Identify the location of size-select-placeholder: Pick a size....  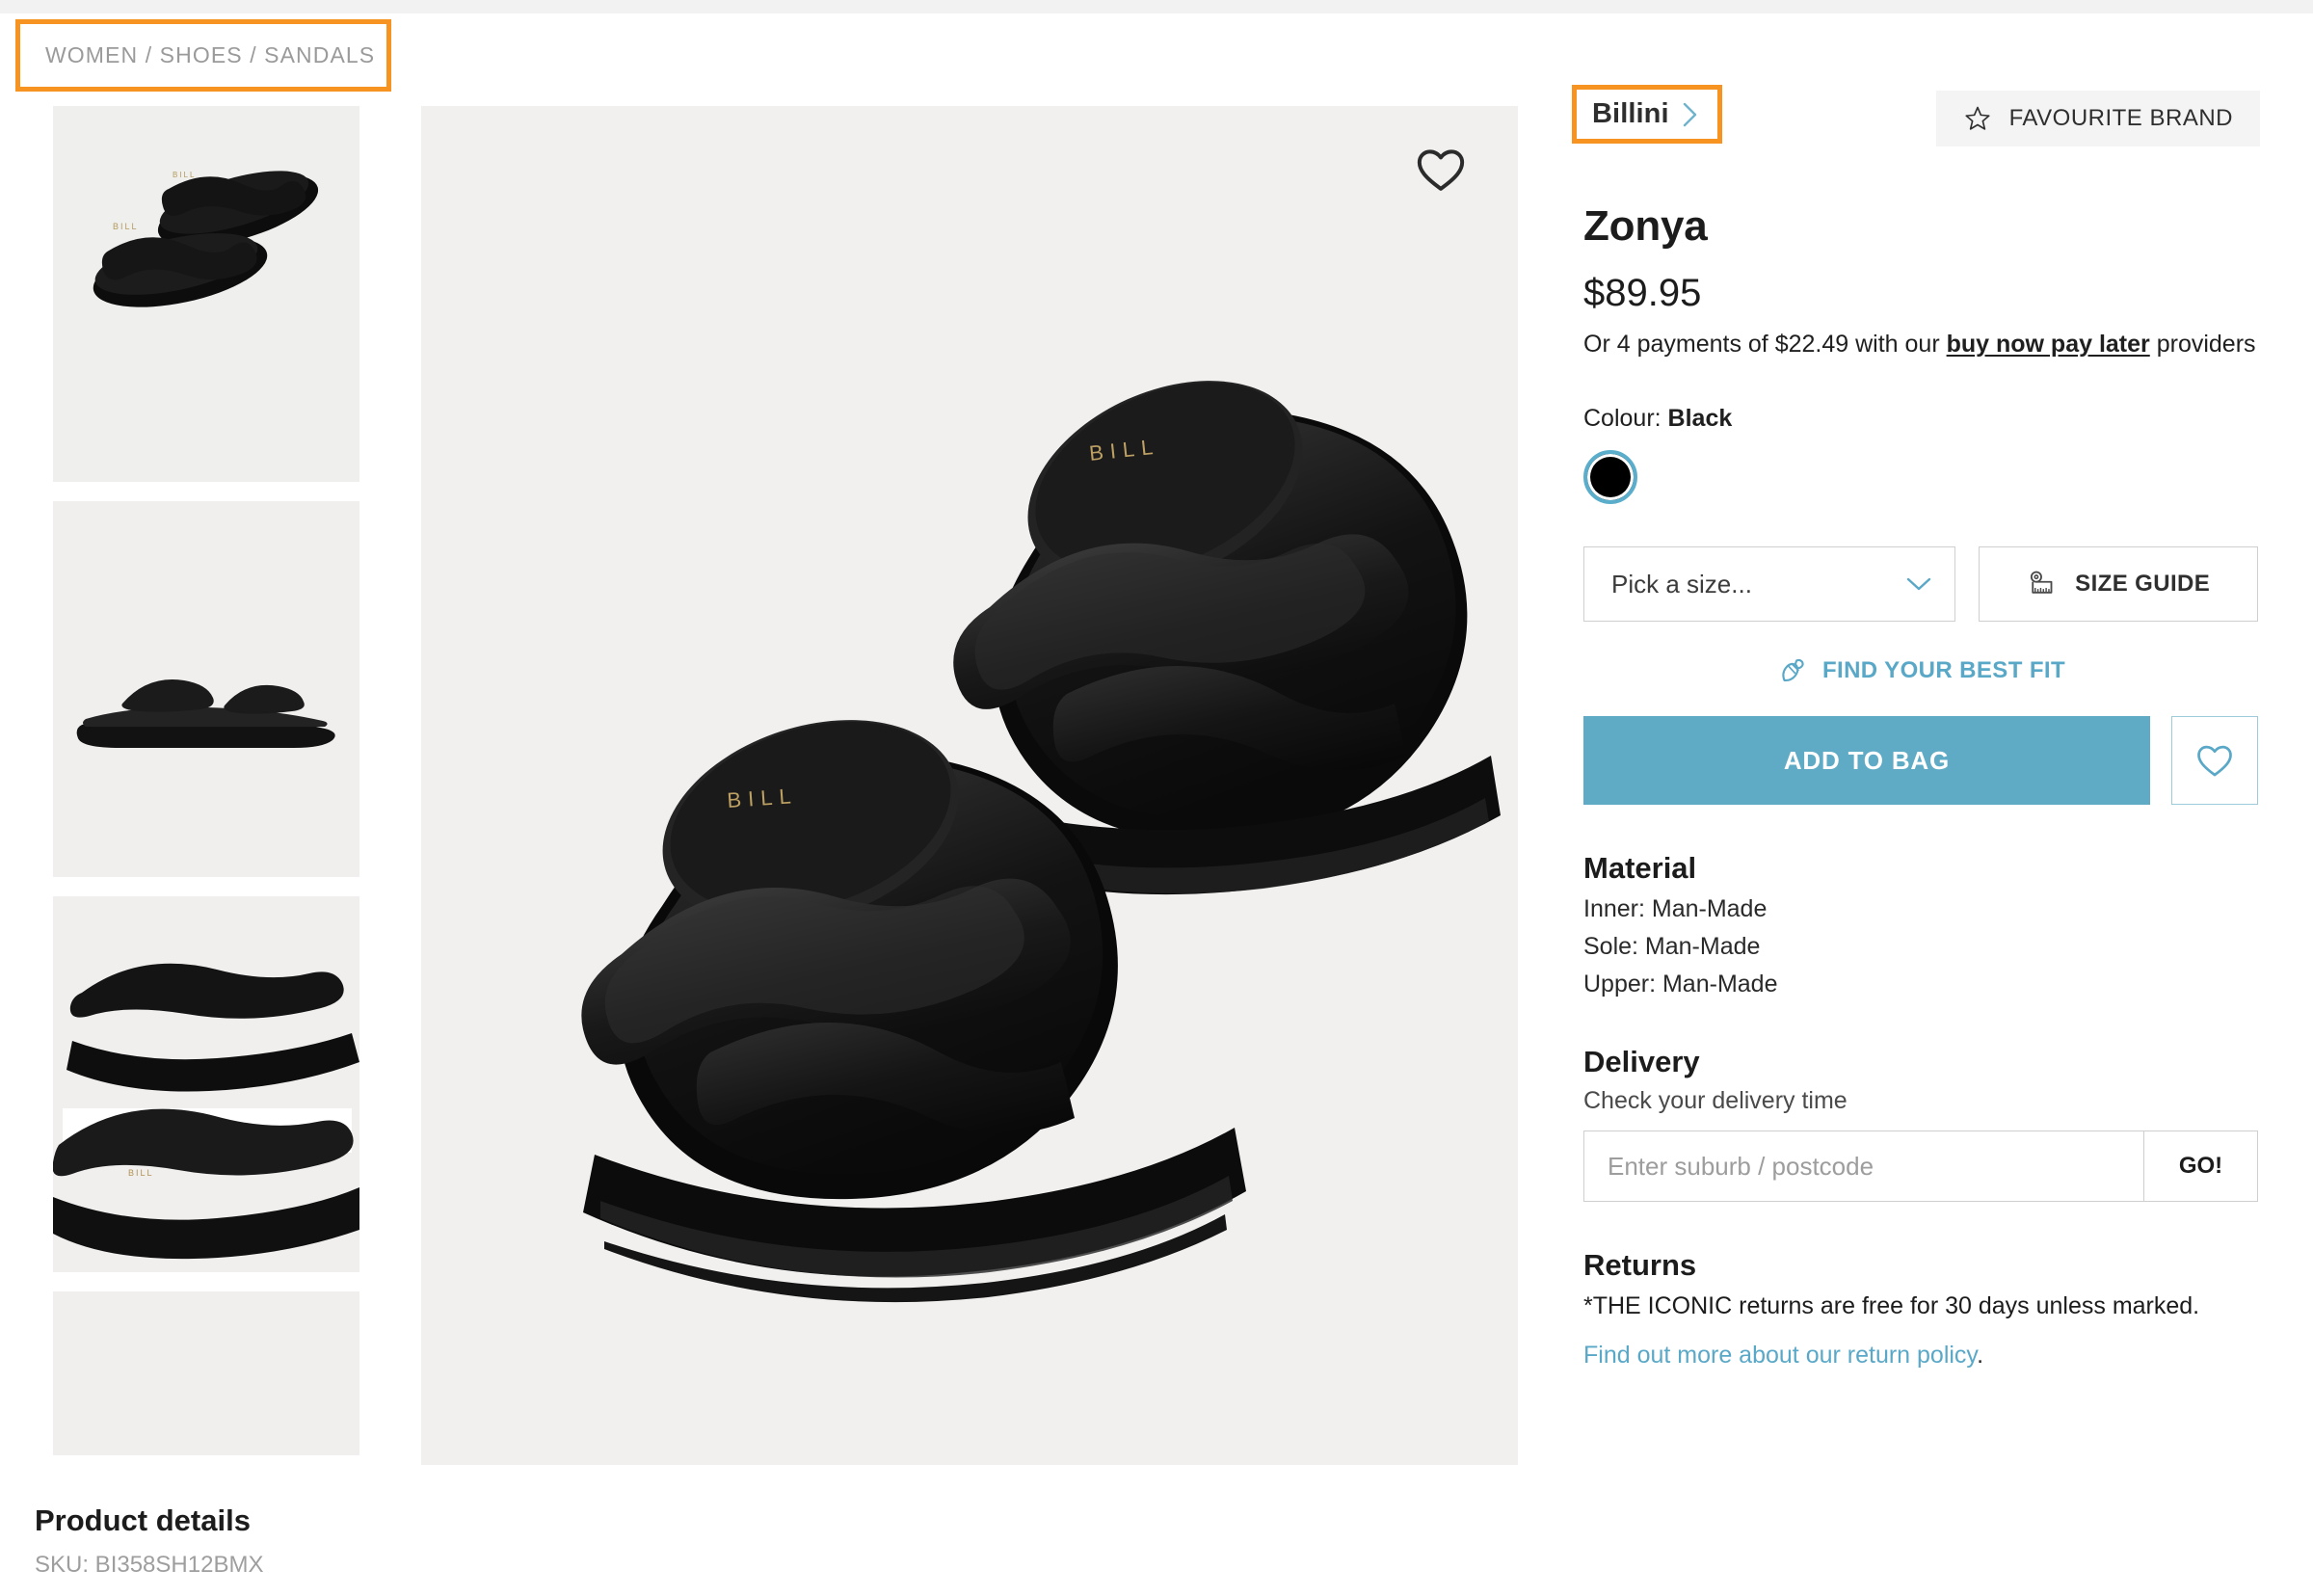
(1682, 583).